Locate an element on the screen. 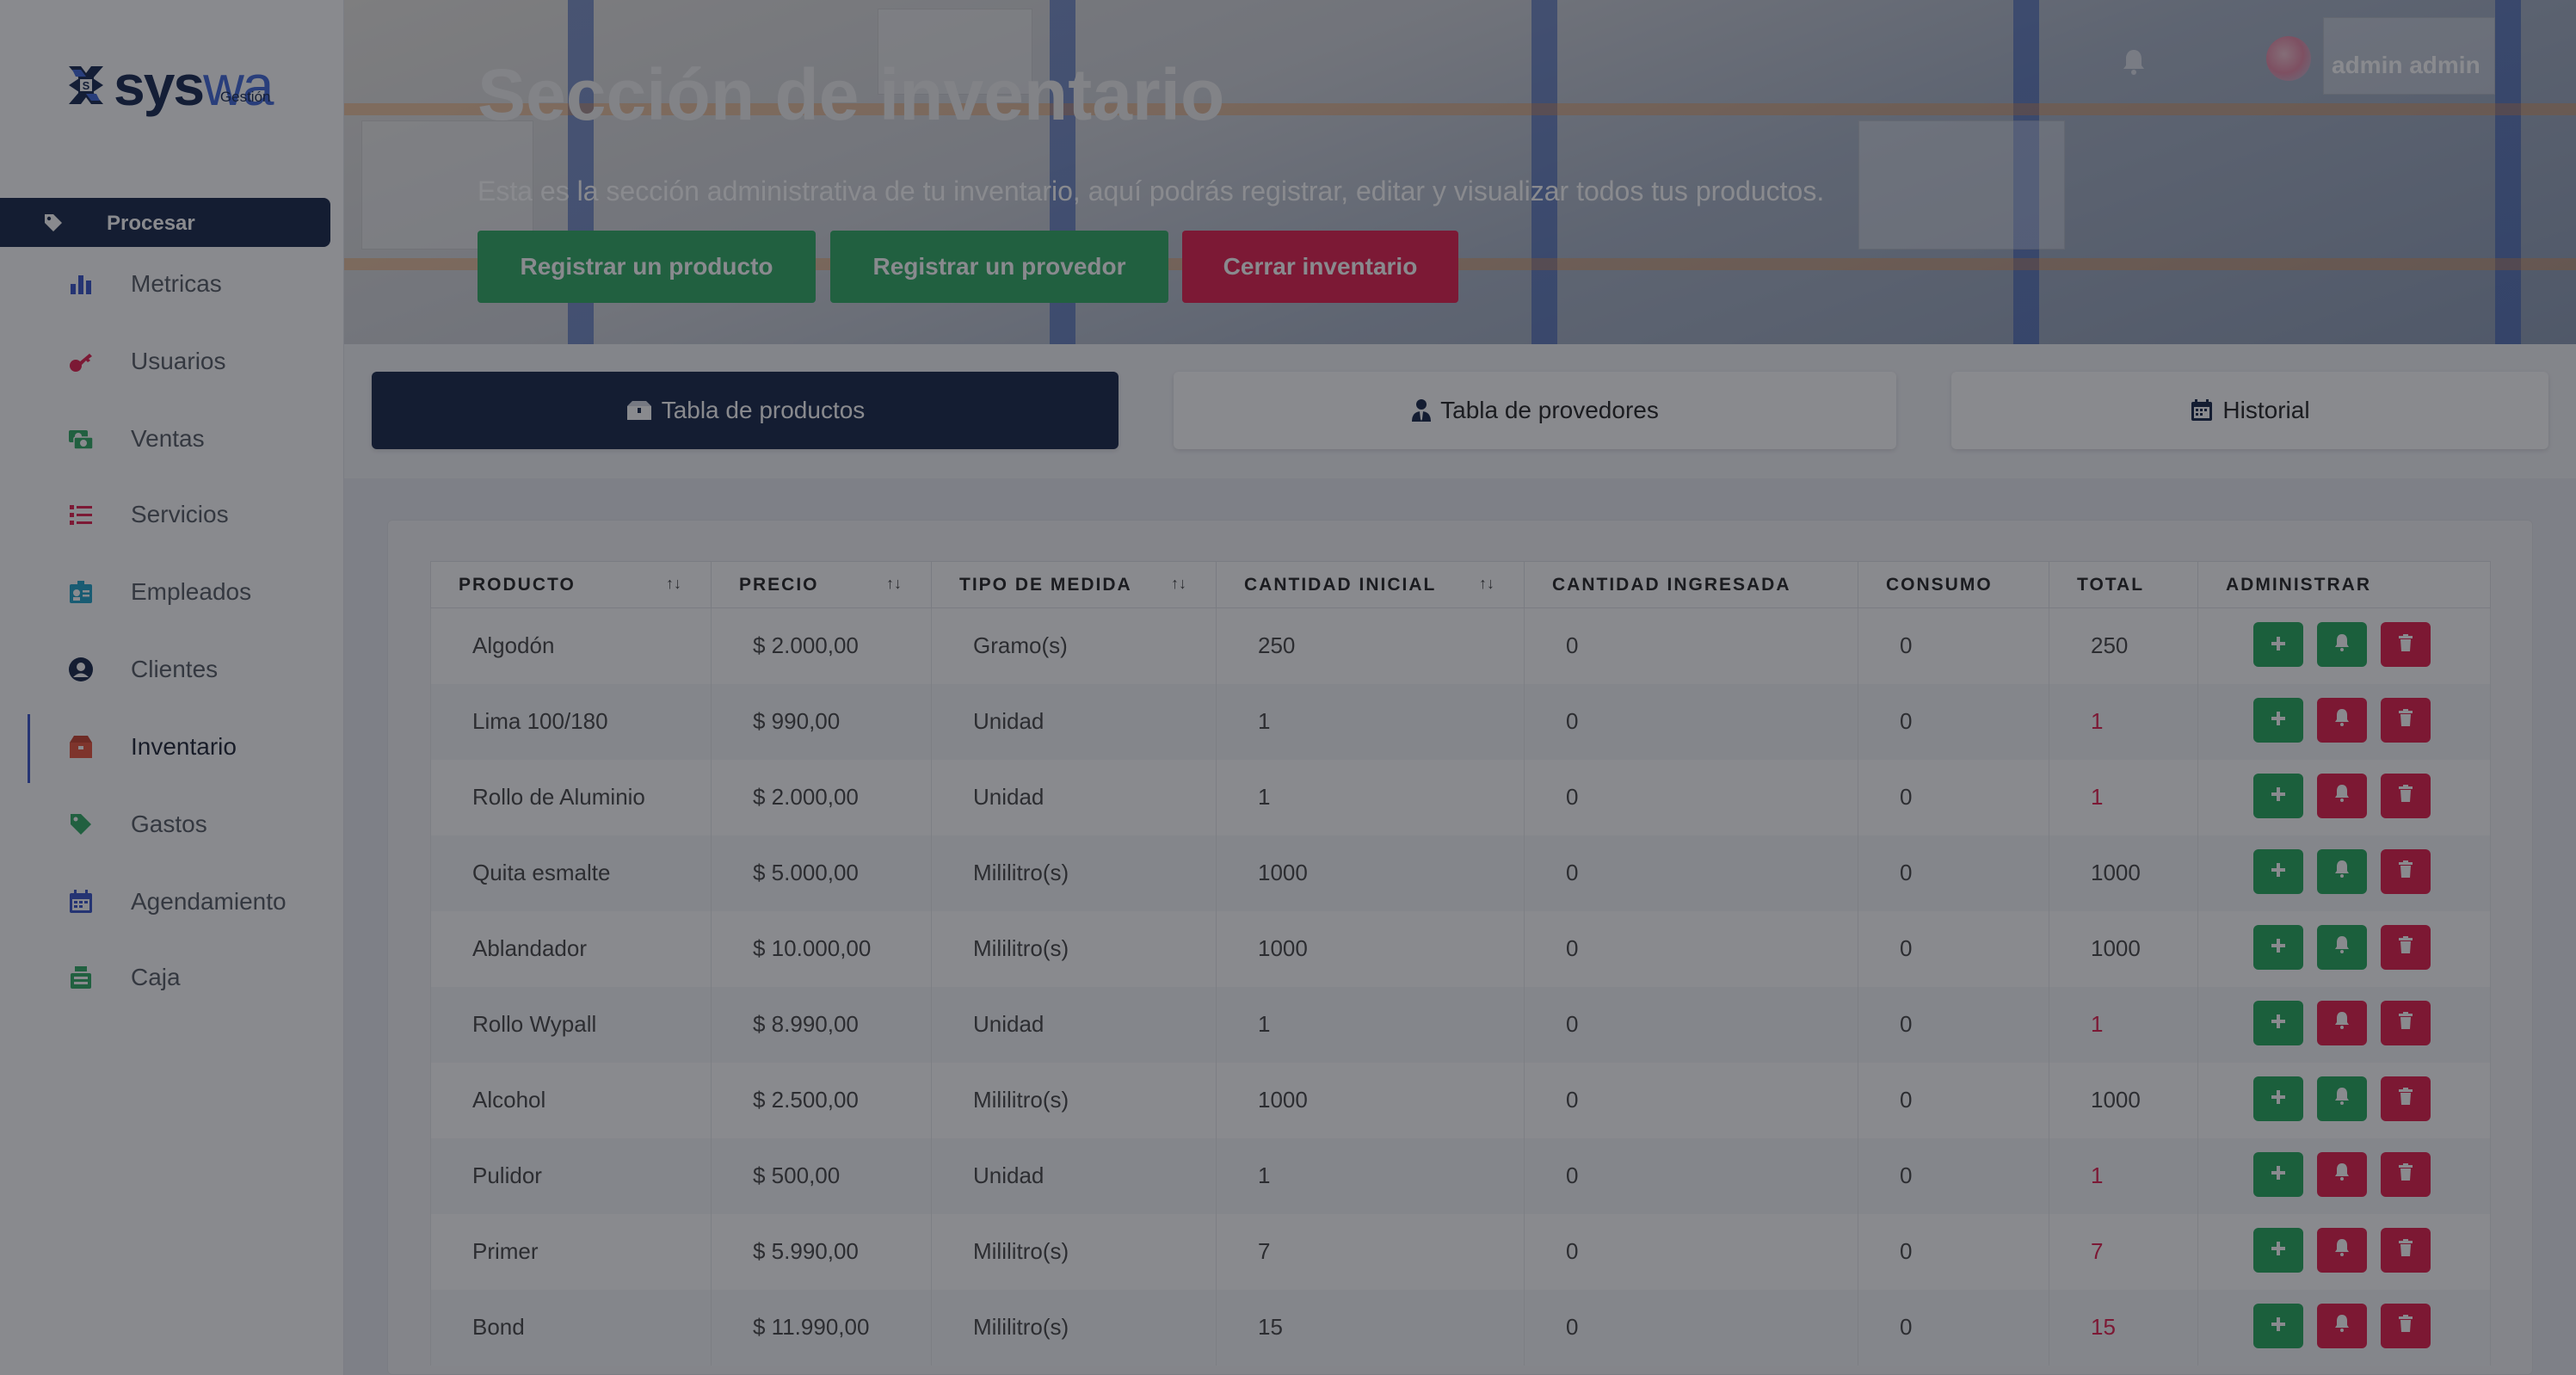 Image resolution: width=2576 pixels, height=1375 pixels. tags-icon is located at coordinates (54, 222).